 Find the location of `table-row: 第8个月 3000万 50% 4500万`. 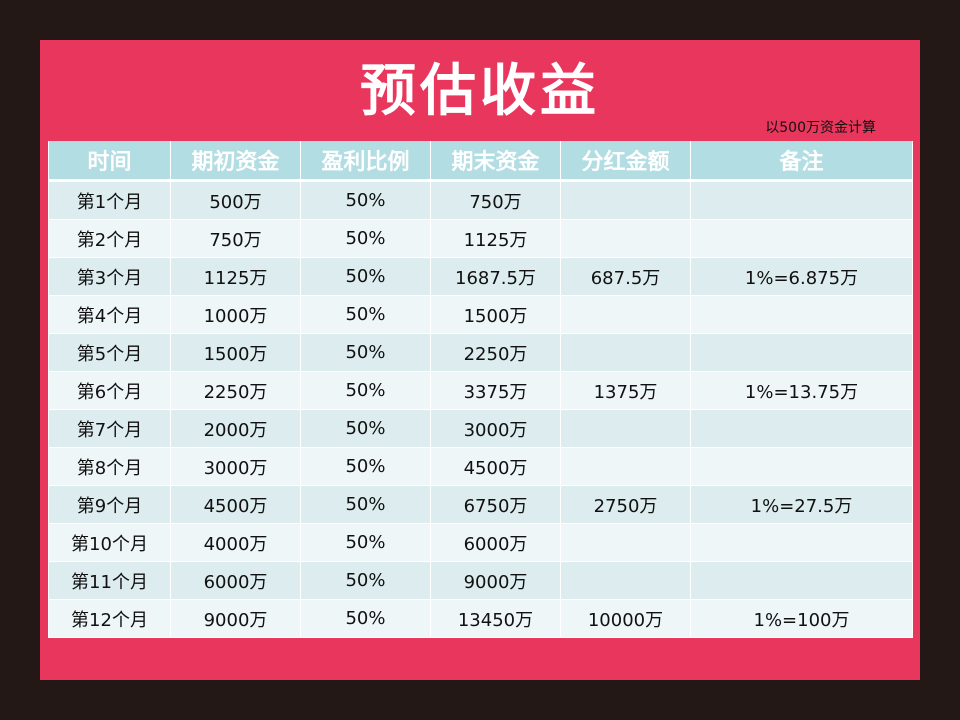

table-row: 第8个月 3000万 50% 4500万 is located at coordinates (480, 466).